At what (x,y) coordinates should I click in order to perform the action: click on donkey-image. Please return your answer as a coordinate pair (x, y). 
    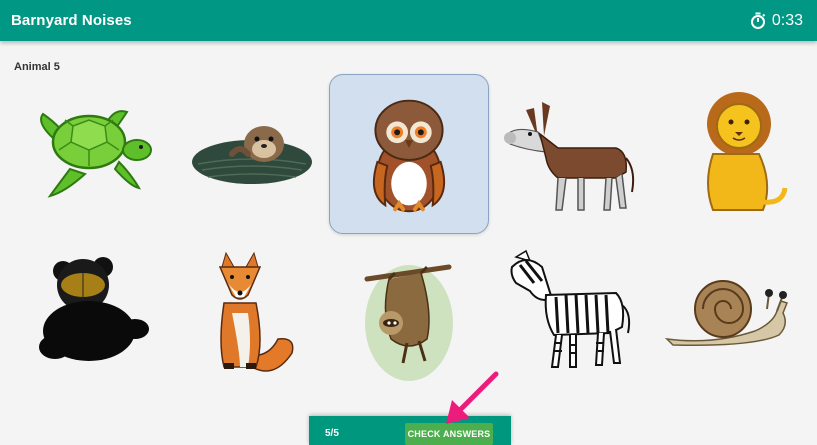
    Looking at the image, I should click on (569, 156).